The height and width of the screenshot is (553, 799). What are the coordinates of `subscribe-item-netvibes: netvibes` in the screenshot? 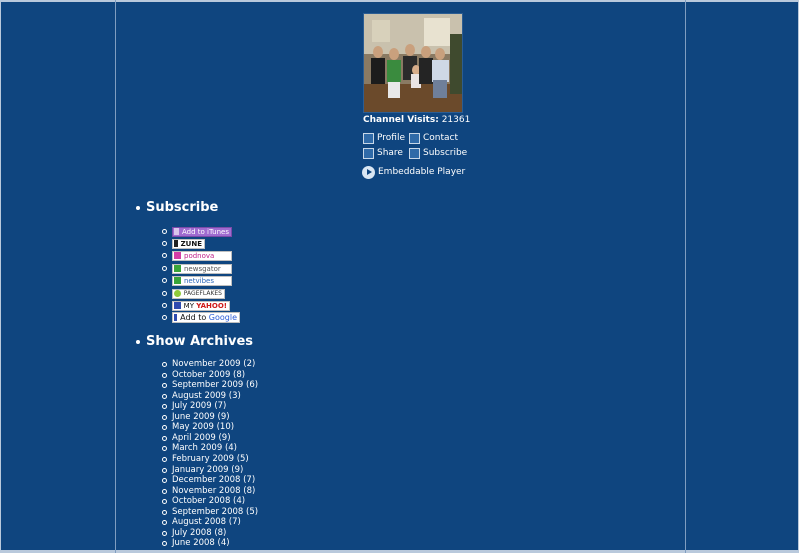 It's located at (197, 280).